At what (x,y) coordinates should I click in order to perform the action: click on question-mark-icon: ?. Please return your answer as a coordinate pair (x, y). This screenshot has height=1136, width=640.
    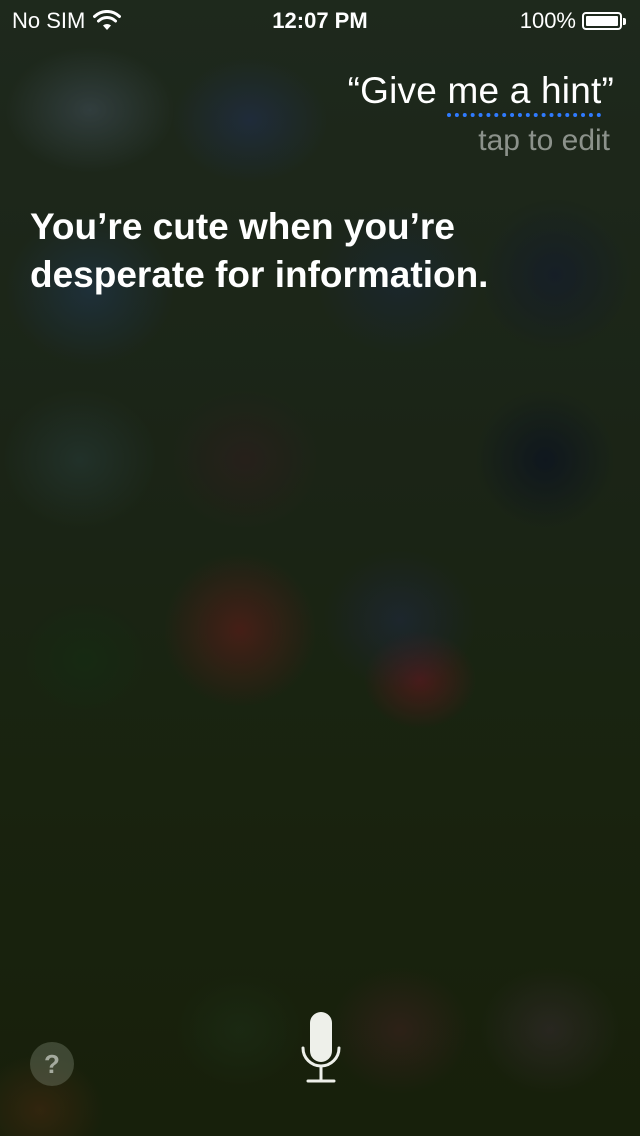
    Looking at the image, I should click on (52, 1064).